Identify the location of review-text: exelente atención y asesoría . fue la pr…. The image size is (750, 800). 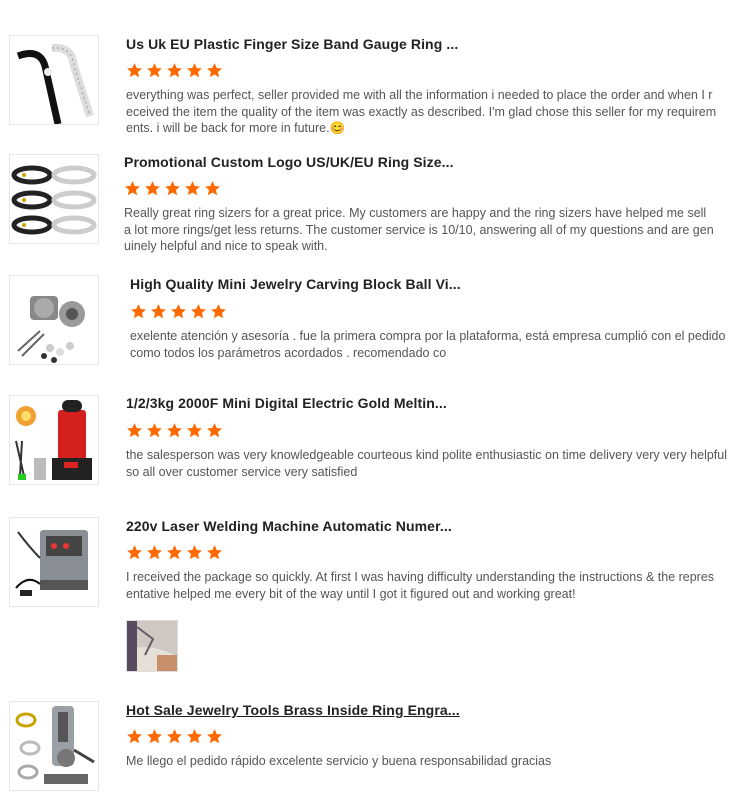
(428, 344).